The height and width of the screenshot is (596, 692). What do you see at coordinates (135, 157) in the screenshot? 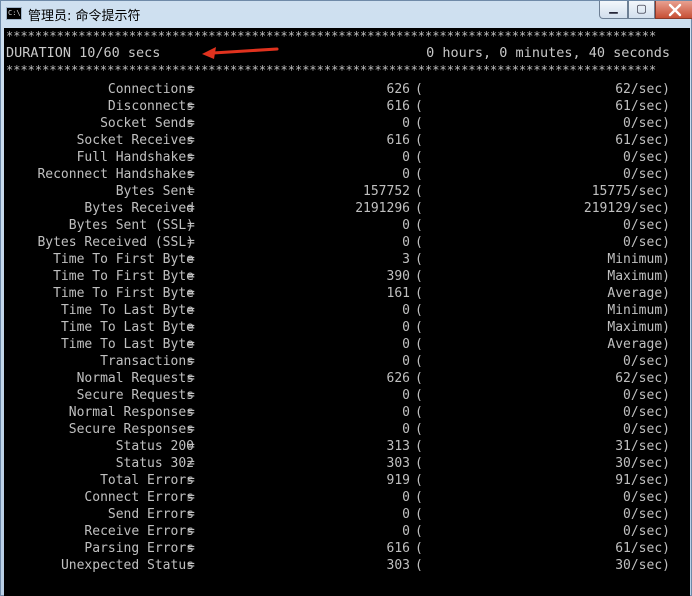
I see `stat-label: Full Handshakes` at bounding box center [135, 157].